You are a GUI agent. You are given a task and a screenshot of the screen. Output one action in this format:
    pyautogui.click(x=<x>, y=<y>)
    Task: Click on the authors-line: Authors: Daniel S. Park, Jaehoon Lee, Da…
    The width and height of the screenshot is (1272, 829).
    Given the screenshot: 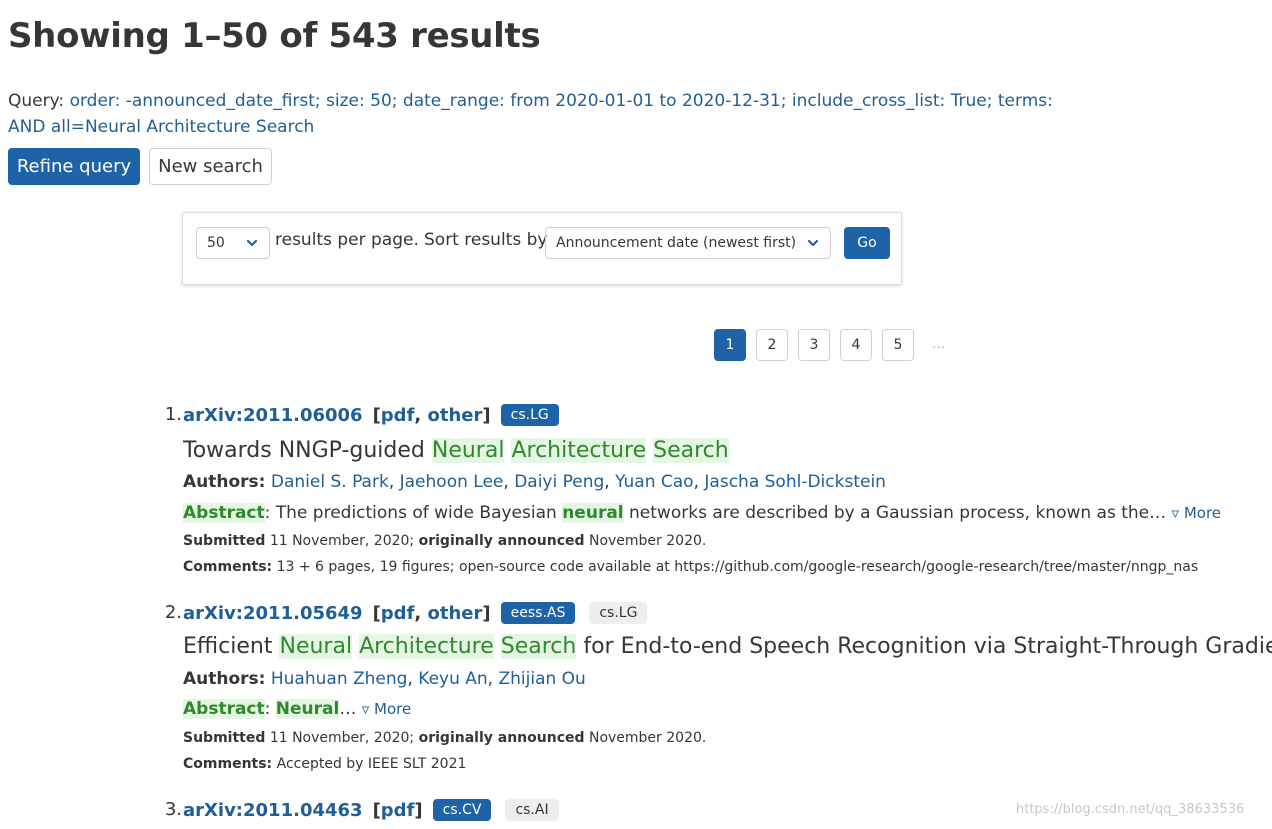 What is the action you would take?
    pyautogui.click(x=534, y=482)
    